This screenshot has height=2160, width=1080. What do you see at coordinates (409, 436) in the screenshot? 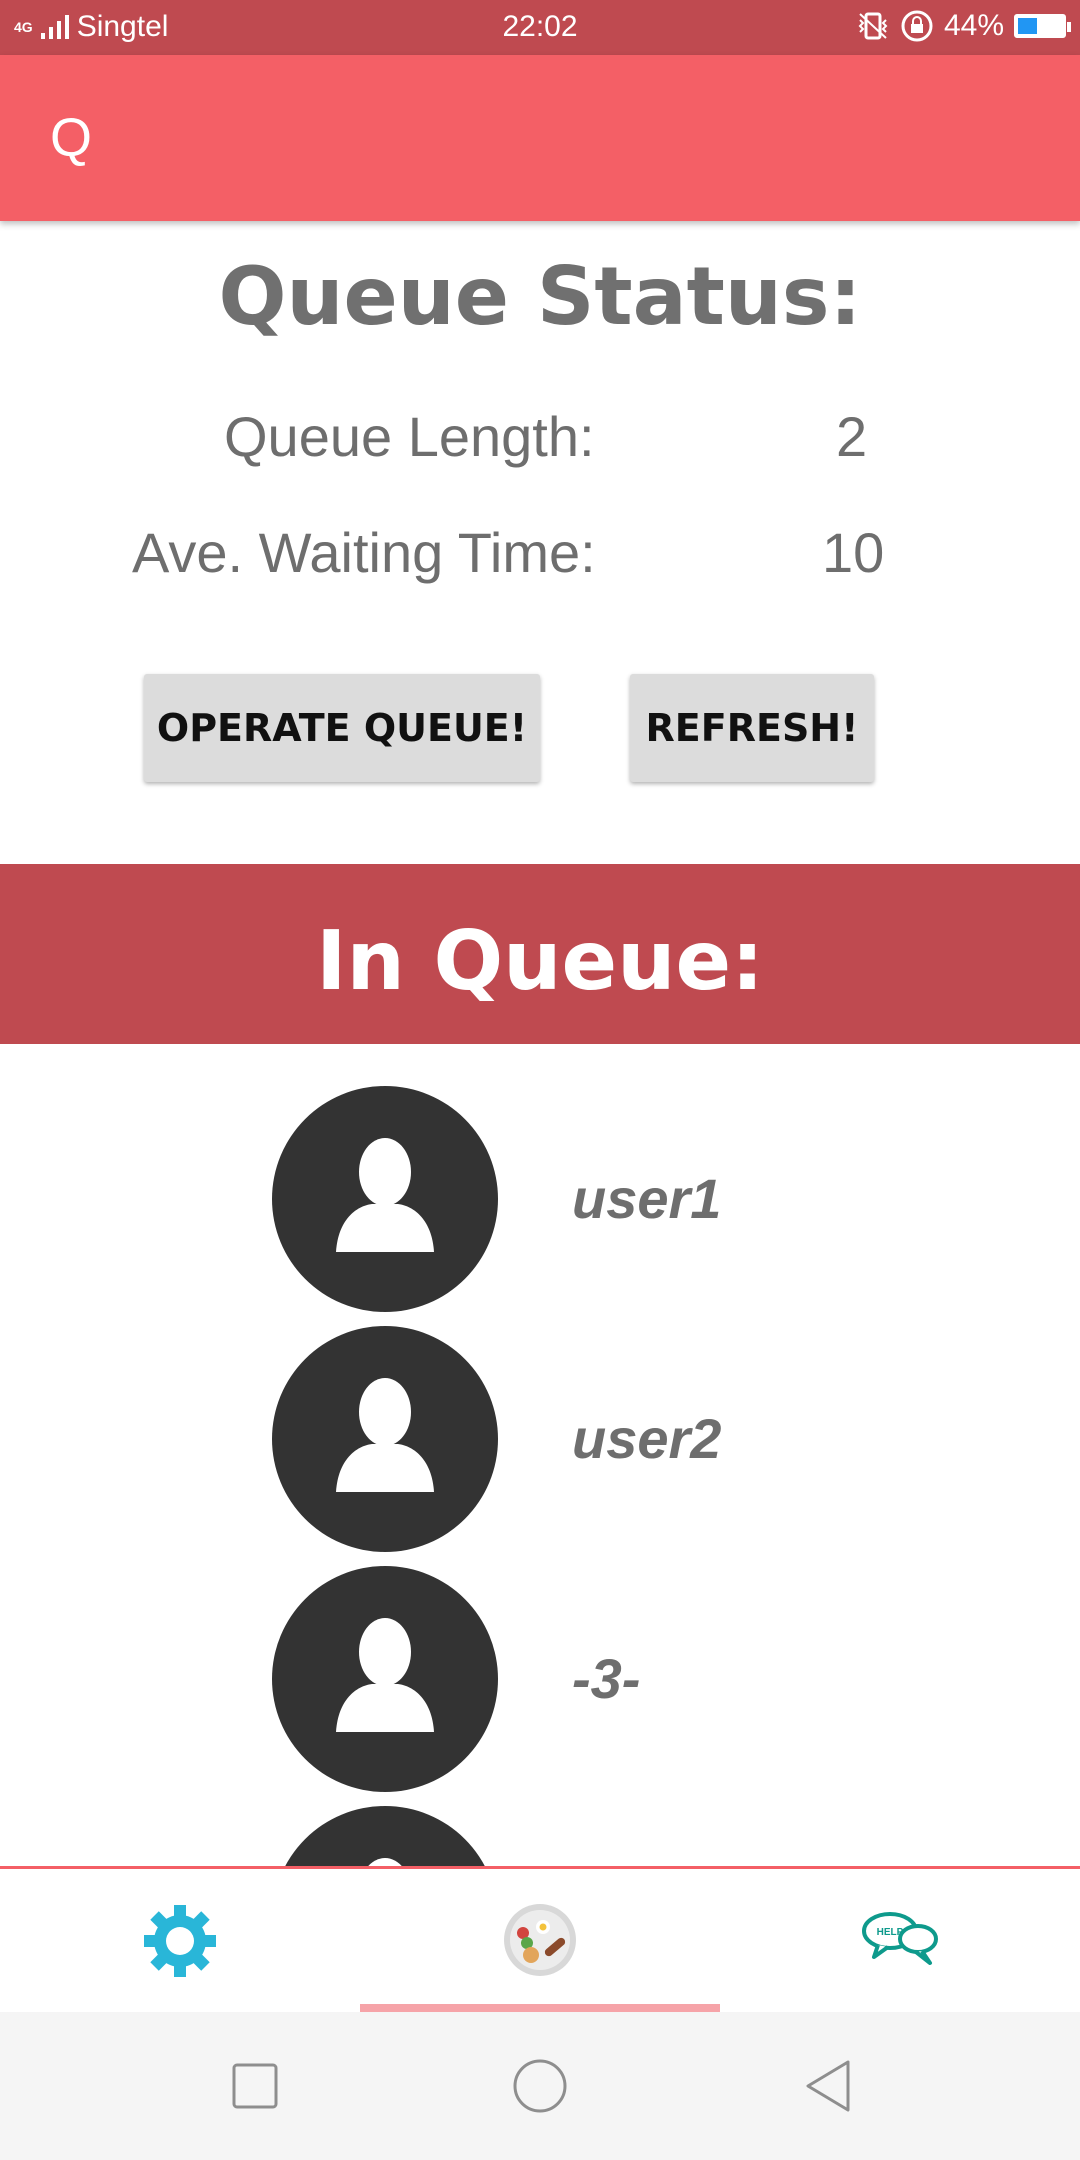
I see `queue-length-label: Queue Length:` at bounding box center [409, 436].